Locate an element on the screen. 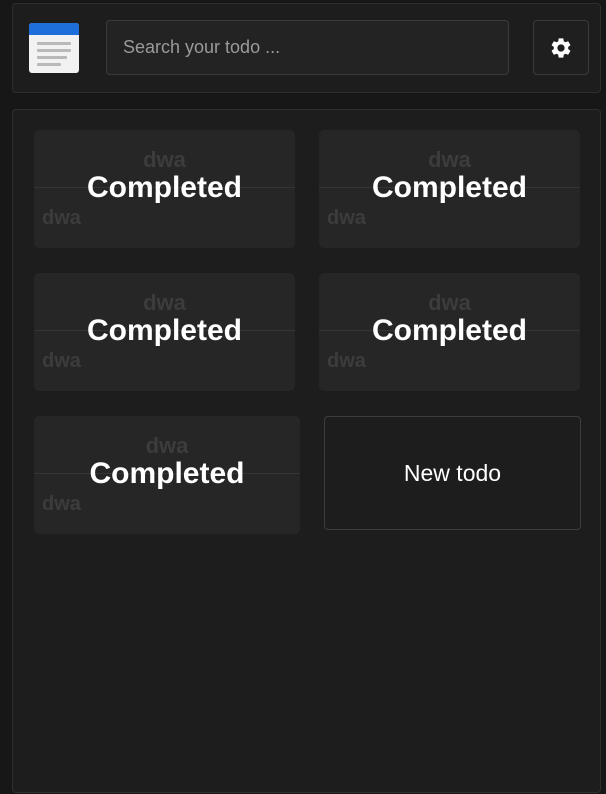 This screenshot has height=794, width=606. header-bar is located at coordinates (306, 48).